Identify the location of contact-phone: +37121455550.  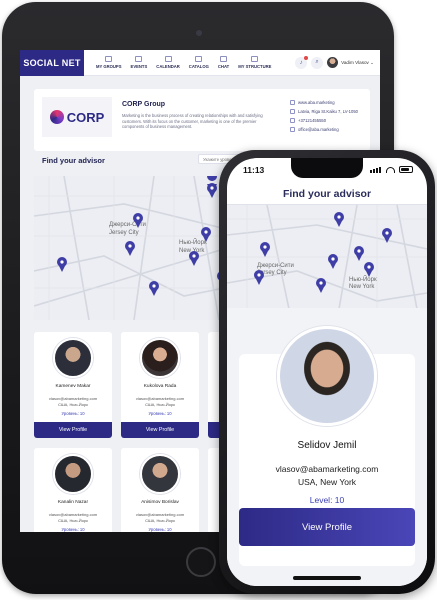
(324, 120).